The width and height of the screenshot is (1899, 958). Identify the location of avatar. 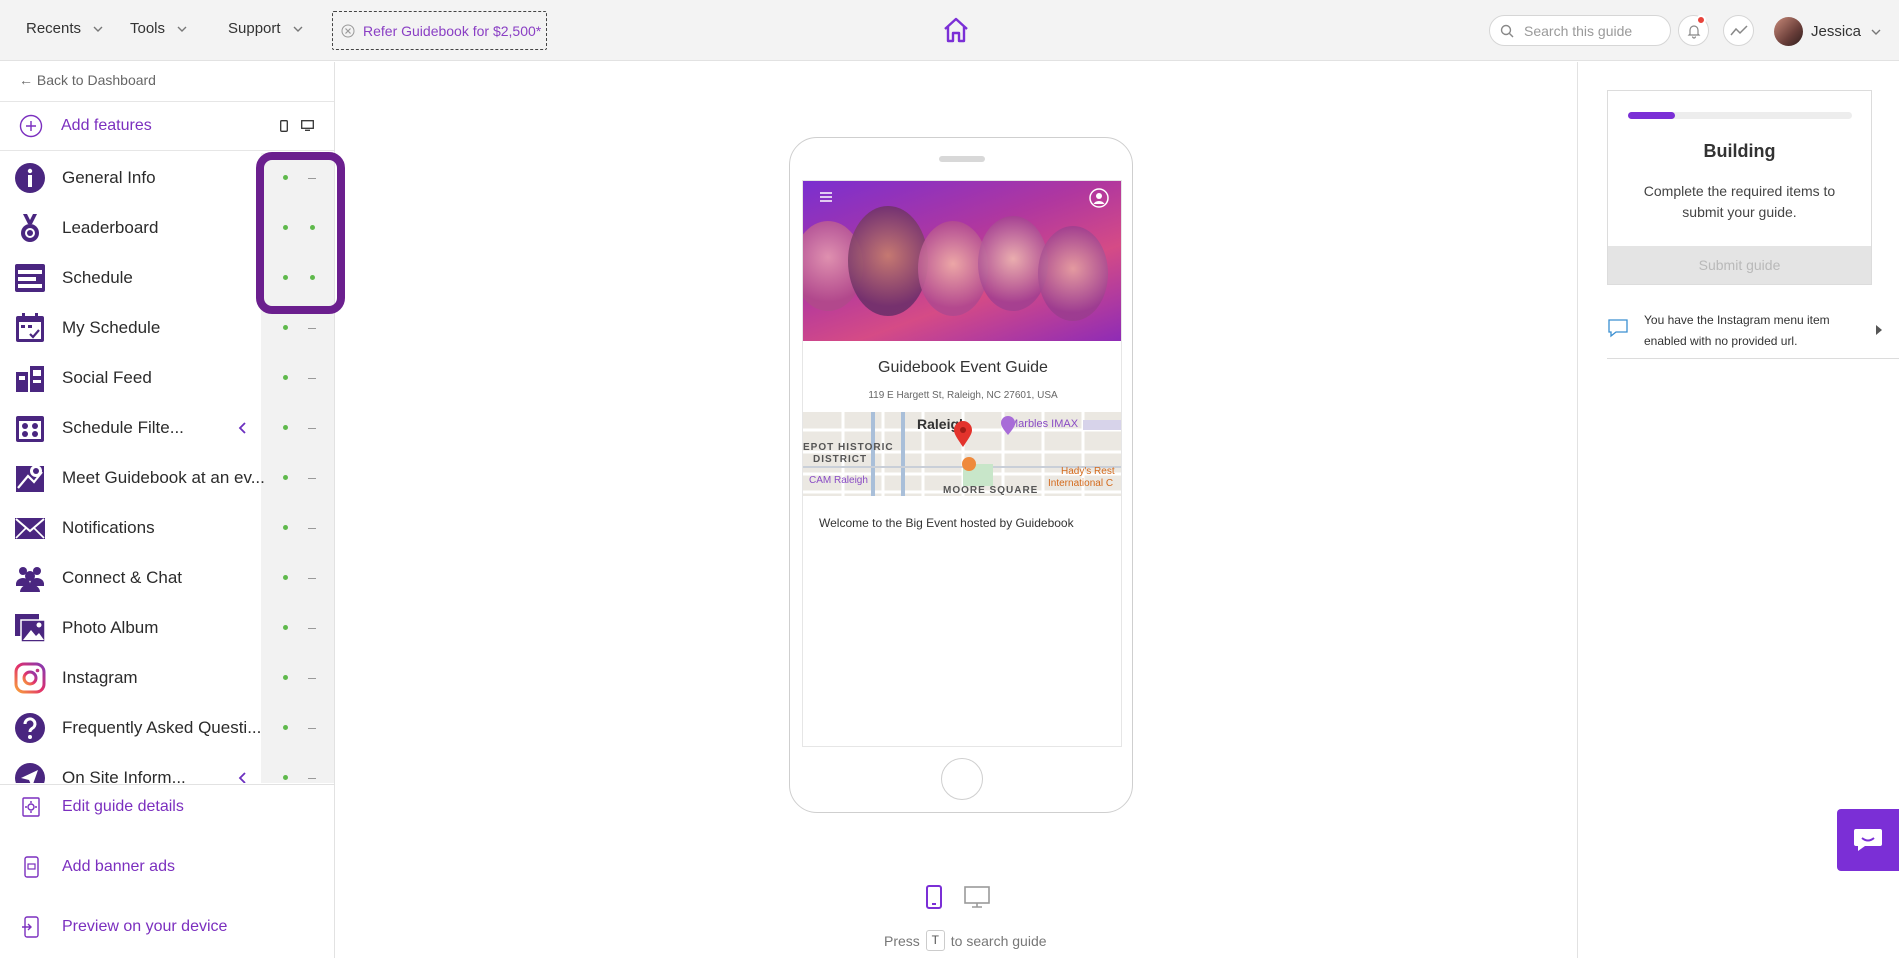
(1788, 31).